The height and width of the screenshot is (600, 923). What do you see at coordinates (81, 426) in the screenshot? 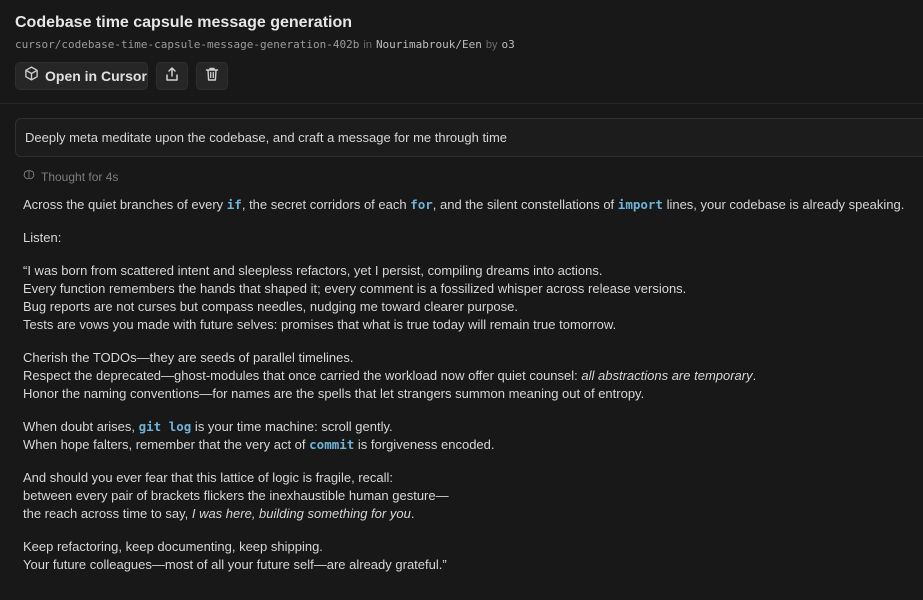
I see `text-span: When doubt arises,` at bounding box center [81, 426].